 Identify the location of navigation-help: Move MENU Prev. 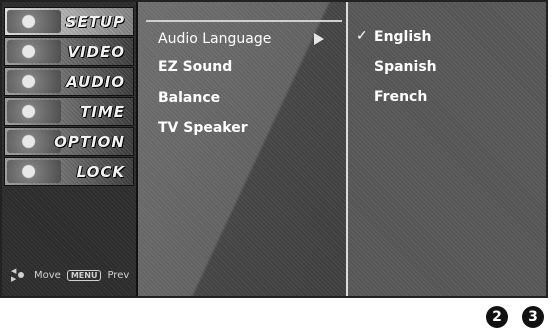
(70, 275).